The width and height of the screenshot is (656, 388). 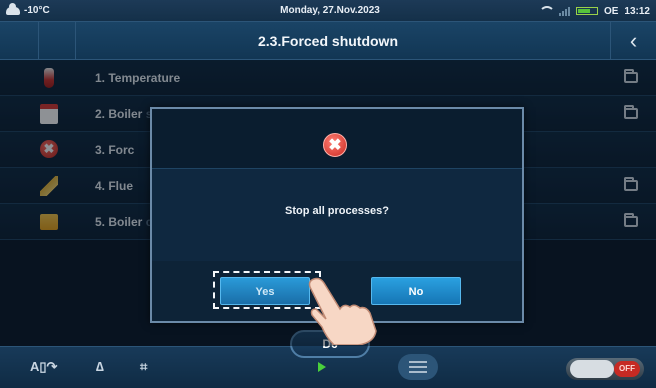 What do you see at coordinates (627, 369) in the screenshot?
I see `toggle-state: OFF` at bounding box center [627, 369].